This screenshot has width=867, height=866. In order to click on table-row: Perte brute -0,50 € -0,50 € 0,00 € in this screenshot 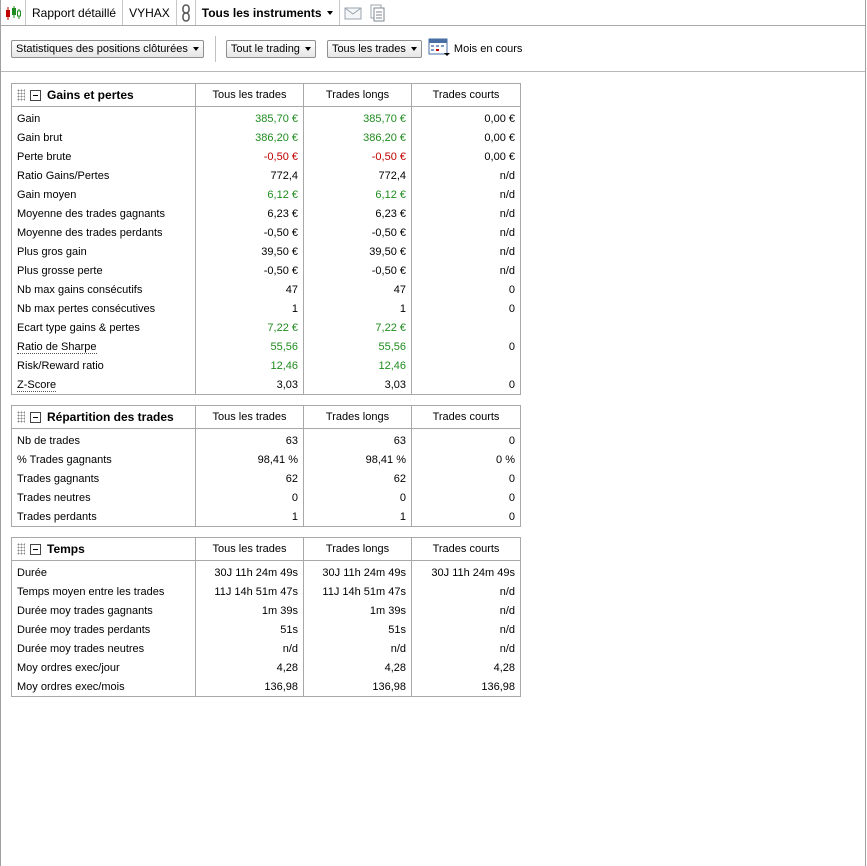, I will do `click(266, 156)`.